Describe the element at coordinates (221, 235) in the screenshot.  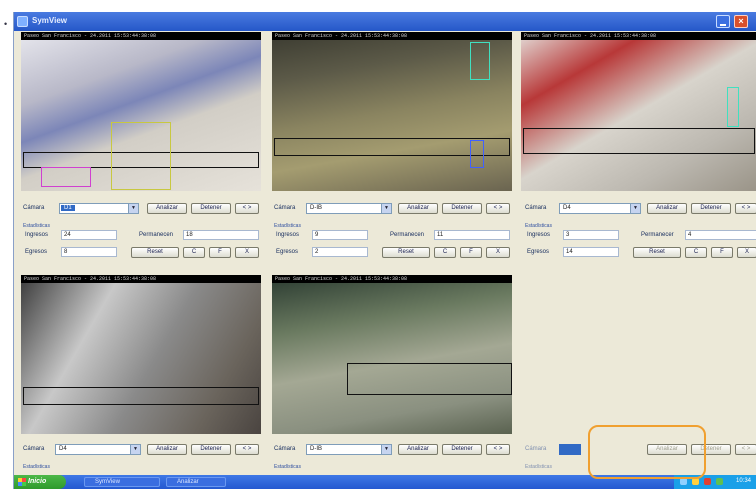
I see `stat-value: 18` at that location.